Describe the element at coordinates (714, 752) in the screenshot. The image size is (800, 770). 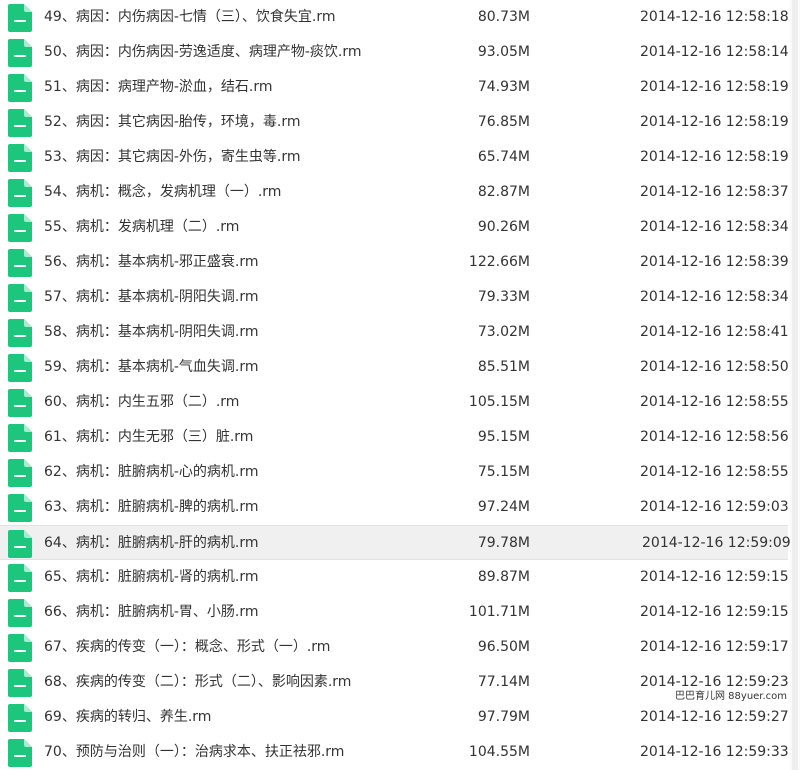
I see `file-date: 2014-12-16 12:59:33` at that location.